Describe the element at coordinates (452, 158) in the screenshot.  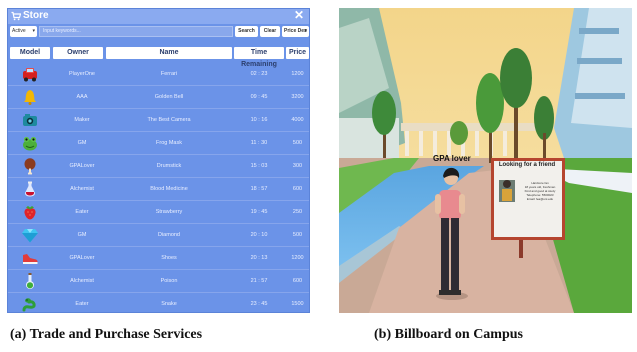
I see `player-name-tag: GPA lover` at that location.